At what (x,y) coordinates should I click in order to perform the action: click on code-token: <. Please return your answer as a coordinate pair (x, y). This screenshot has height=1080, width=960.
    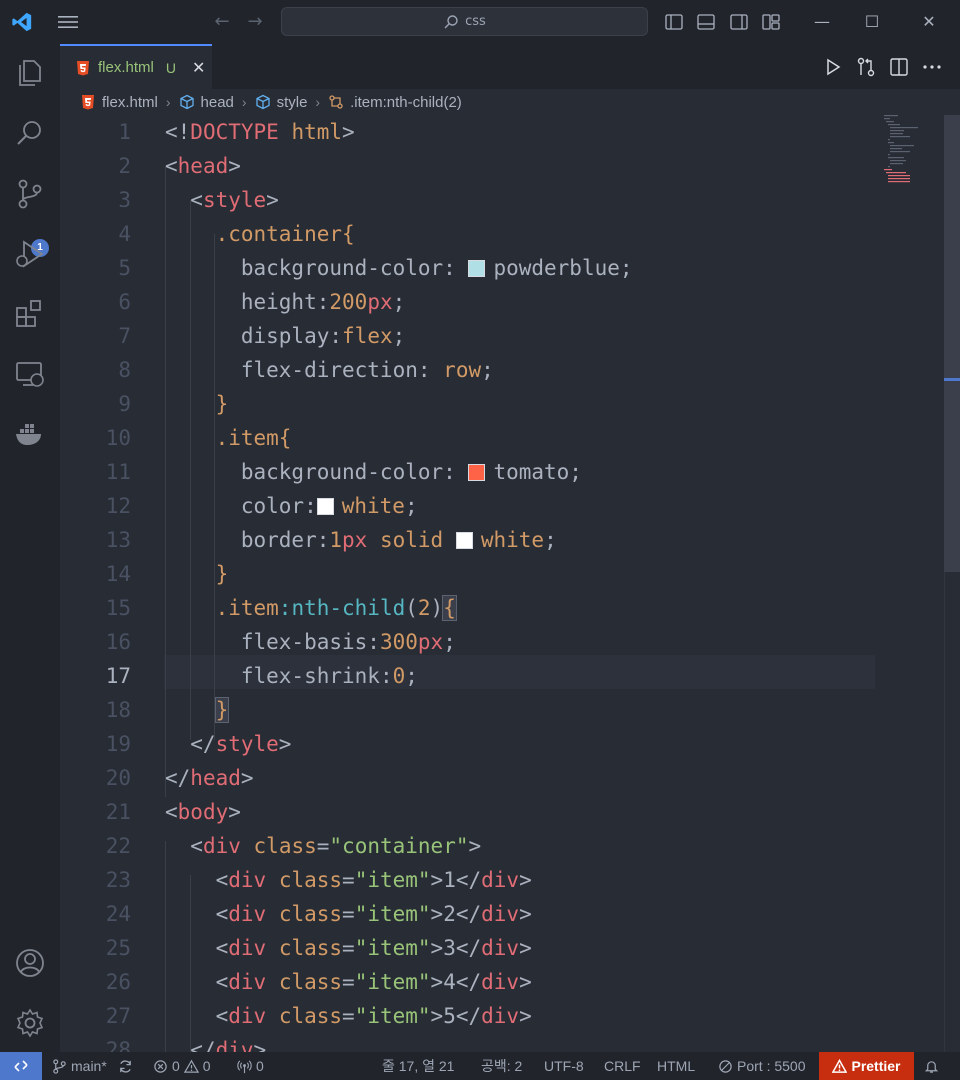
    Looking at the image, I should click on (171, 166).